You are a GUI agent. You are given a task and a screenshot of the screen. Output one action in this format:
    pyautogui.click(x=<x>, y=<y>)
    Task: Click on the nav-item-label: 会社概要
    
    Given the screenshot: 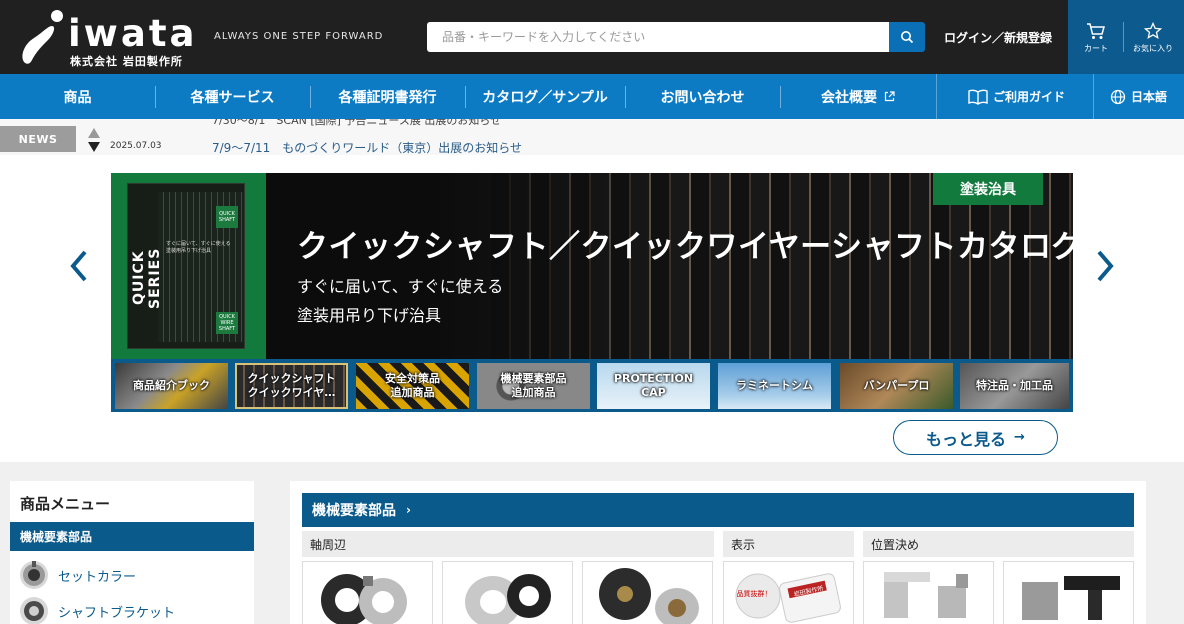 What is the action you would take?
    pyautogui.click(x=849, y=97)
    